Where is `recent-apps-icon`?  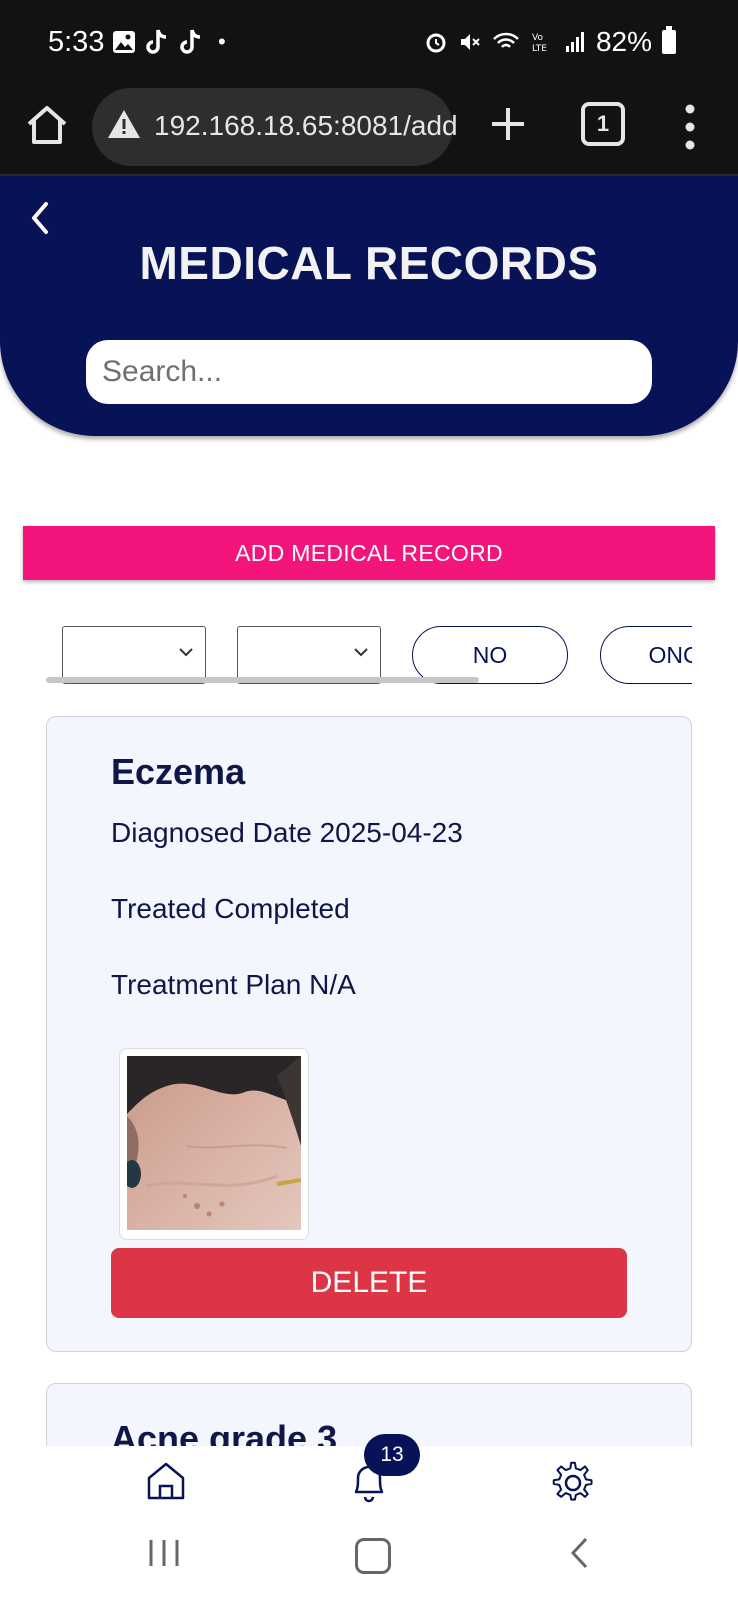 recent-apps-icon is located at coordinates (164, 1553).